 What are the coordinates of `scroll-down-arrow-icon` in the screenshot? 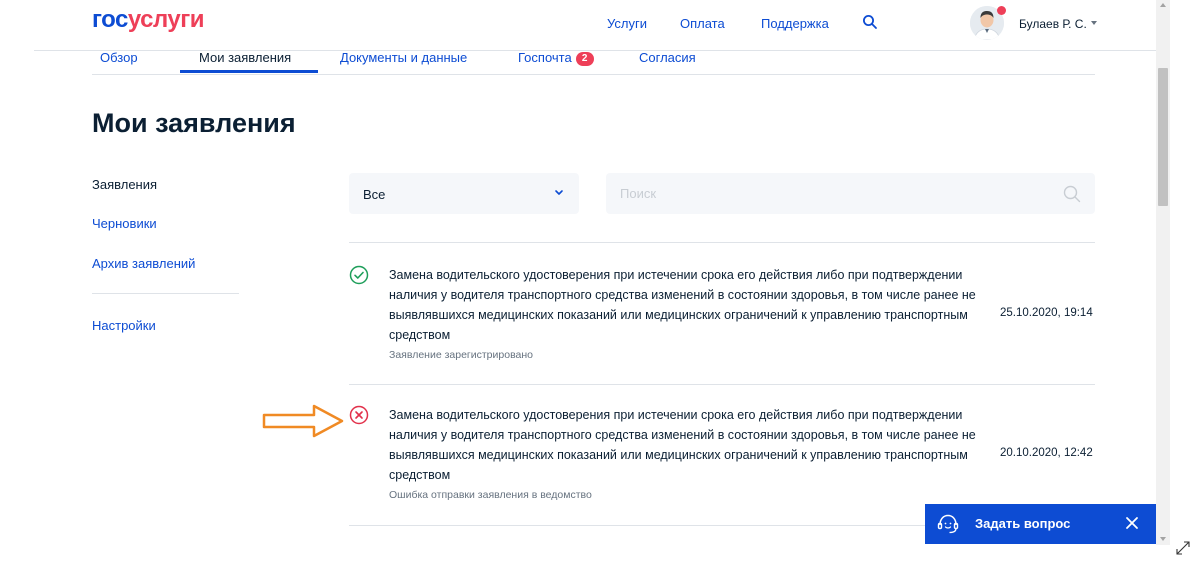 It's located at (1163, 539).